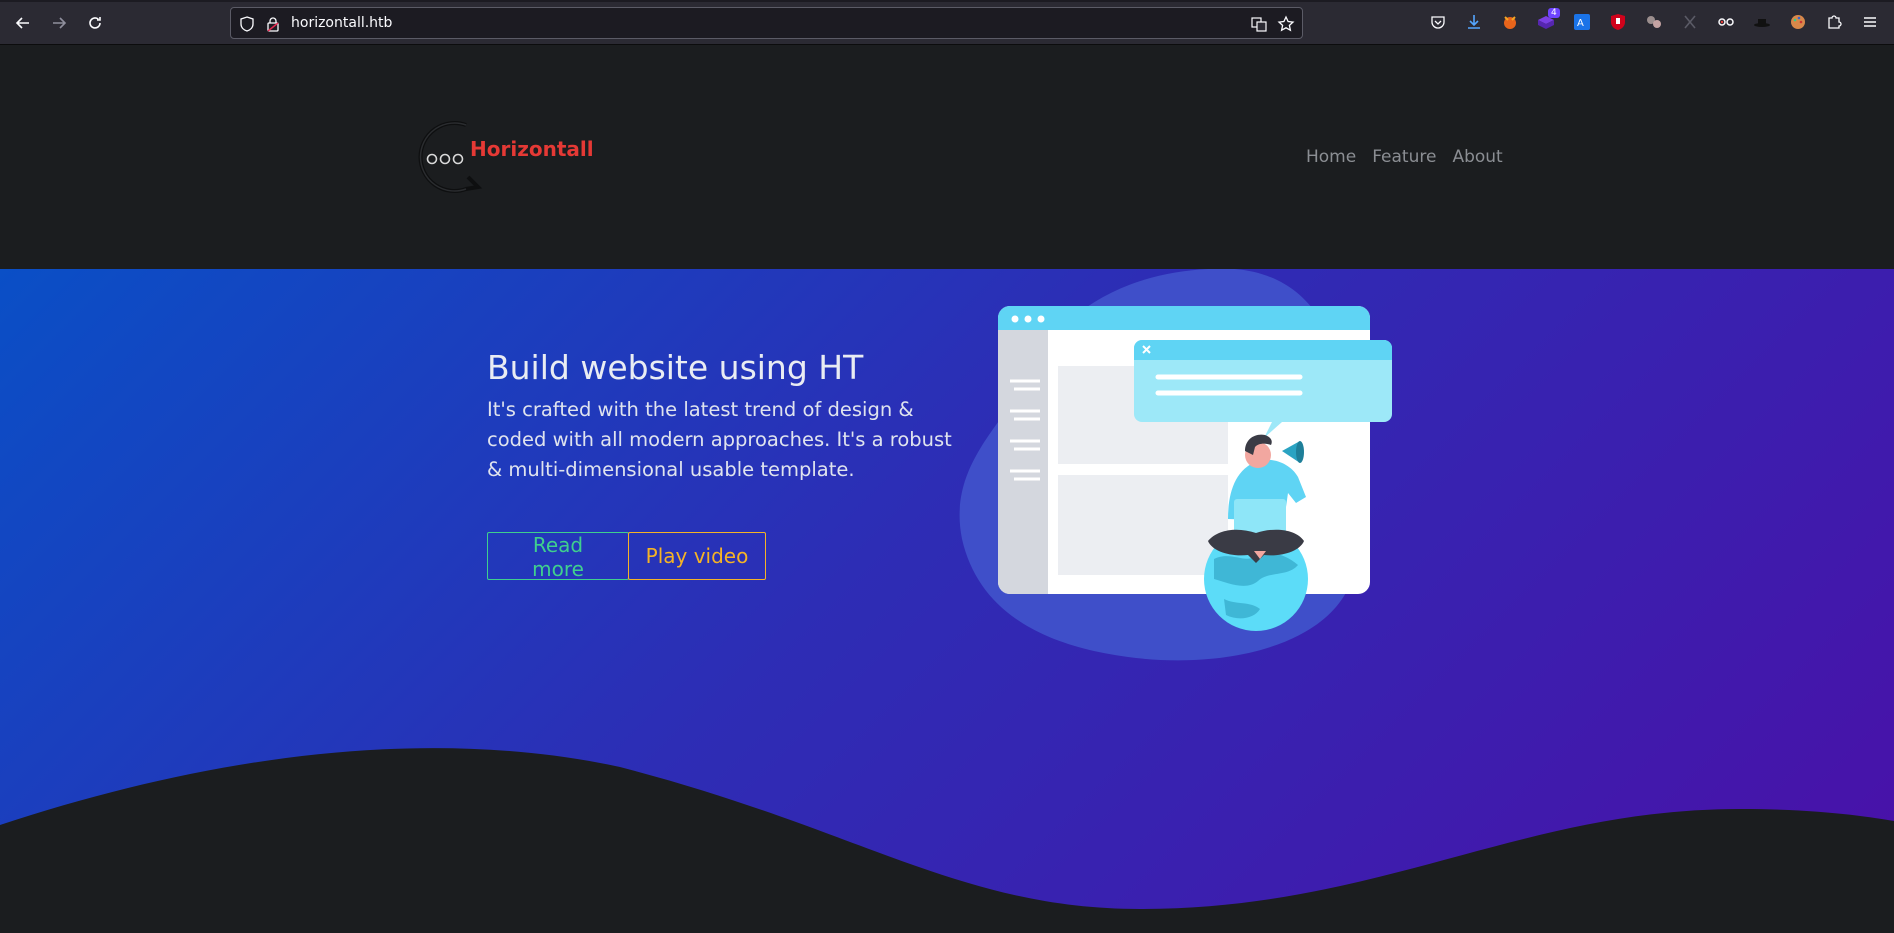 This screenshot has height=933, width=1894. I want to click on reload-button, so click(95, 23).